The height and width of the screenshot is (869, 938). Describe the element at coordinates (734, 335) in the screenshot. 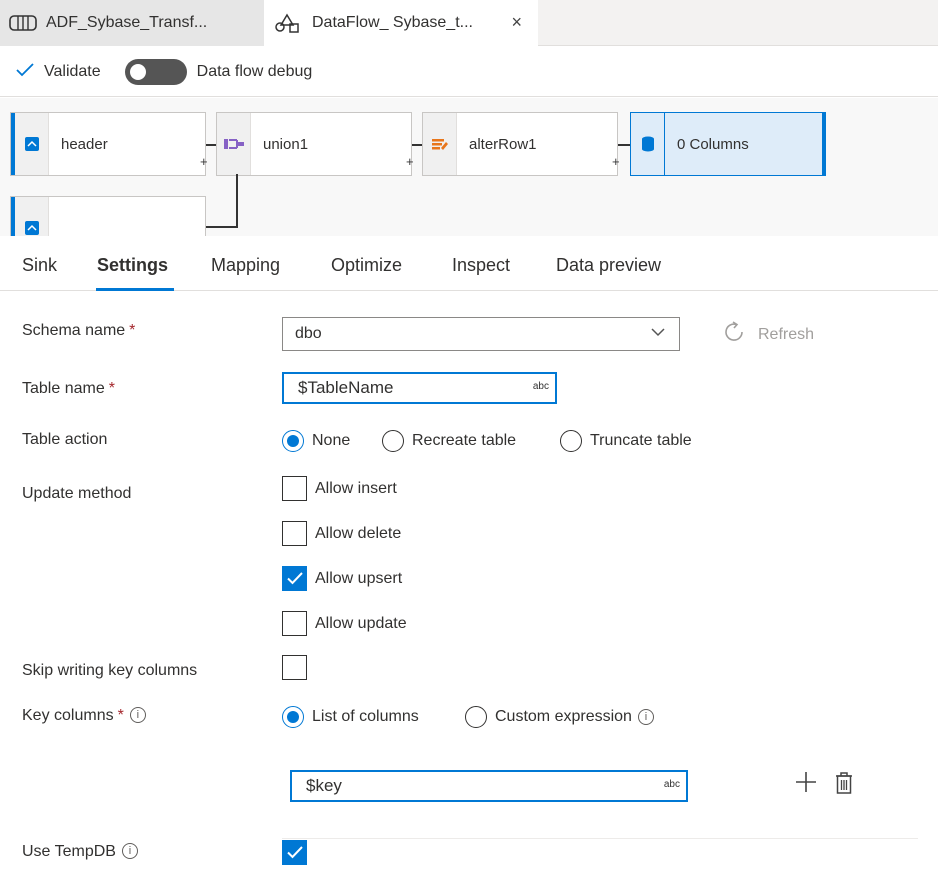

I see `refresh-icon` at that location.